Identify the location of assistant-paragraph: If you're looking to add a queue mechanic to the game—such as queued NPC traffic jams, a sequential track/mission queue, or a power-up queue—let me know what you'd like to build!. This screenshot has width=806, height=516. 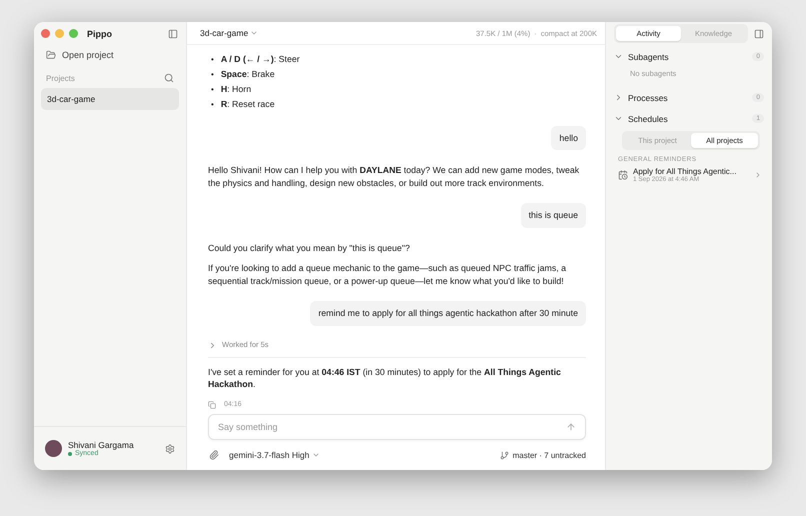
(387, 275).